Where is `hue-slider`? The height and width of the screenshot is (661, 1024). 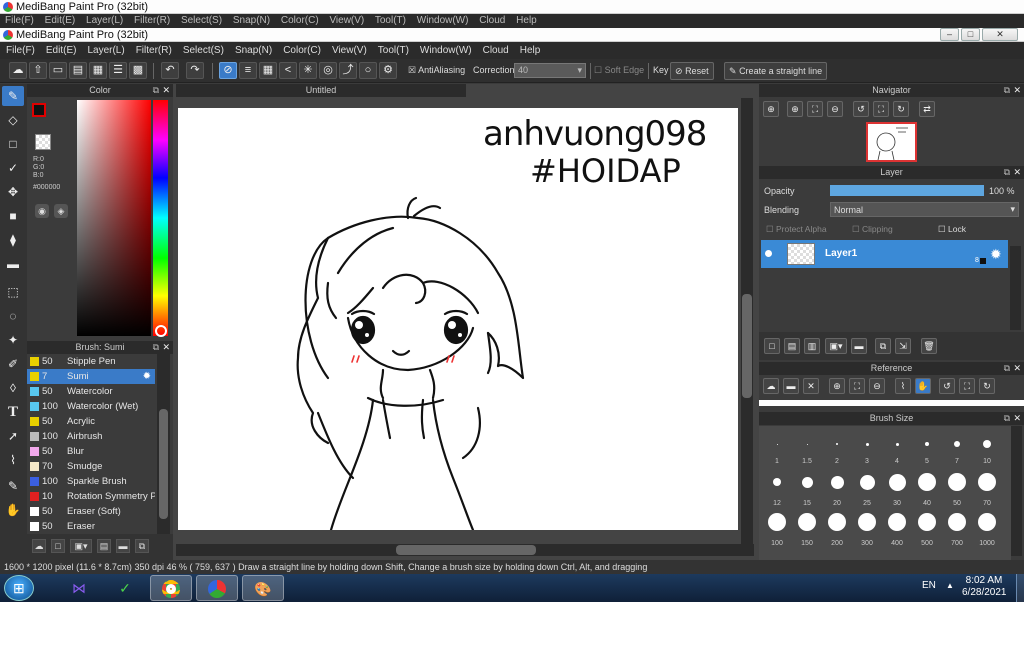
hue-slider is located at coordinates (160, 218).